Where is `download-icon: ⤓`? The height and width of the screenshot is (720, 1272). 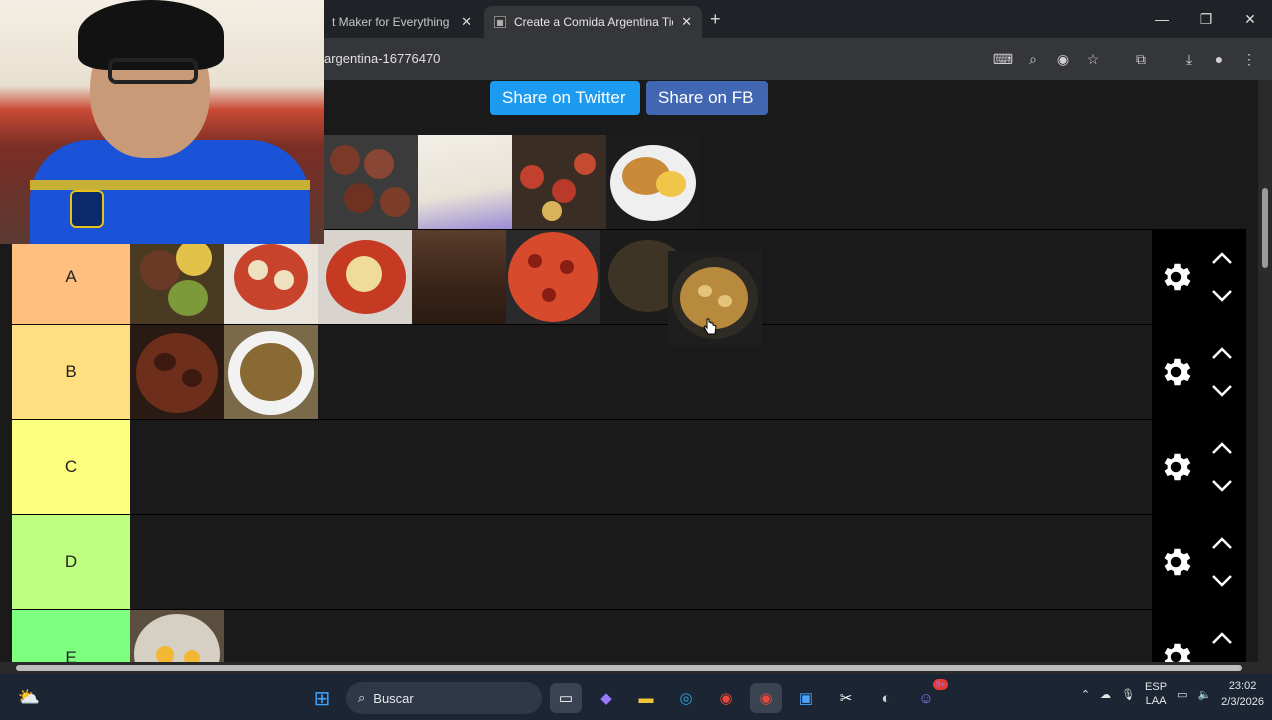
download-icon: ⤓ is located at coordinates (1189, 59).